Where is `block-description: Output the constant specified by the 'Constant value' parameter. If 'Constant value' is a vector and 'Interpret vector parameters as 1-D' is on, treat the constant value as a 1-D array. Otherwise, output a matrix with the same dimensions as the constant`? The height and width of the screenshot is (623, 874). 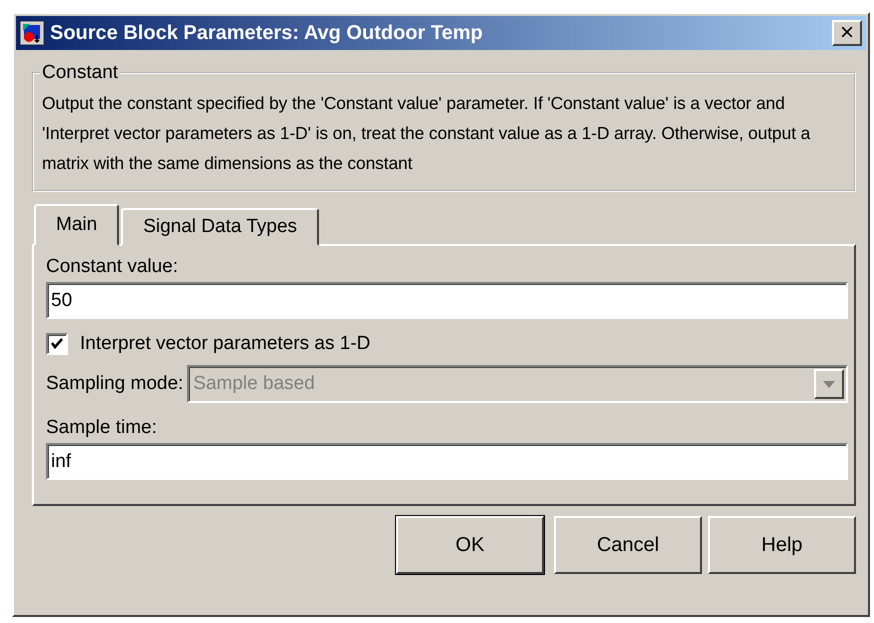 block-description: Output the constant specified by the 'Constant value' parameter. If 'Constant value' is a vector and 'Interpret vector parameters as 1-D' is on, treat the constant value as a 1-D array. Otherwise, output a matrix with the same dimensions as the constant is located at coordinates (427, 133).